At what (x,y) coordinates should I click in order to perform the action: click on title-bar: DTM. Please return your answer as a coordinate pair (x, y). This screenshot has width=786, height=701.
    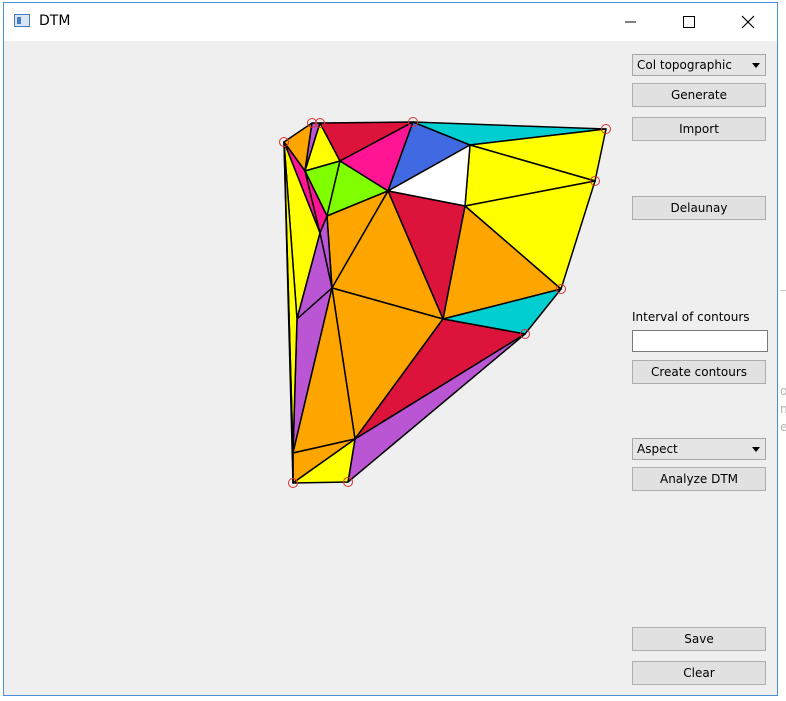
    Looking at the image, I should click on (390, 22).